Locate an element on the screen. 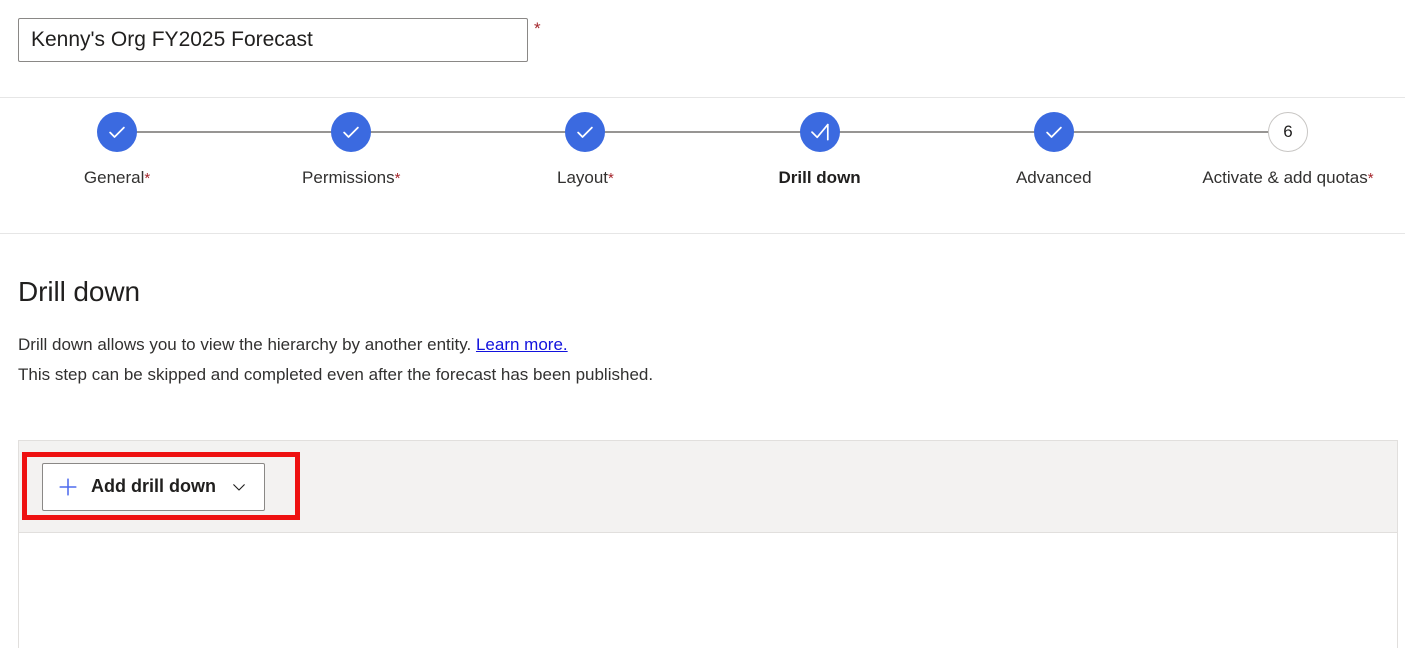  wizard-step-label: Advanced is located at coordinates (1054, 178).